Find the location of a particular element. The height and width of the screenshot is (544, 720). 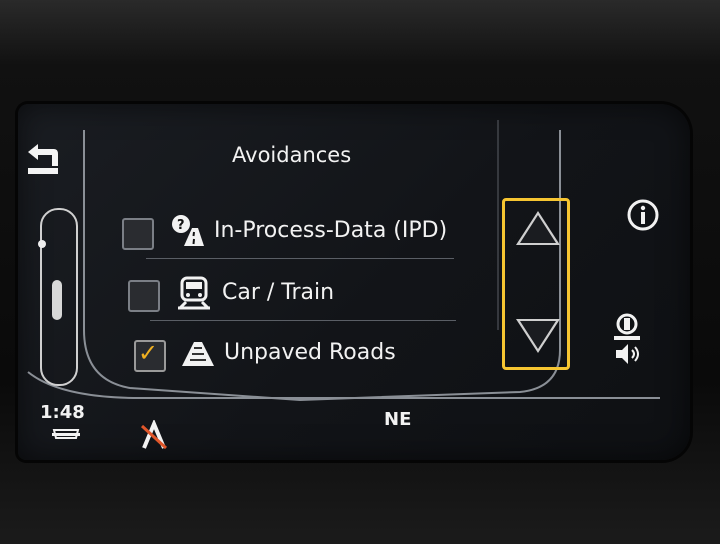

scroll-up-button is located at coordinates (538, 228).